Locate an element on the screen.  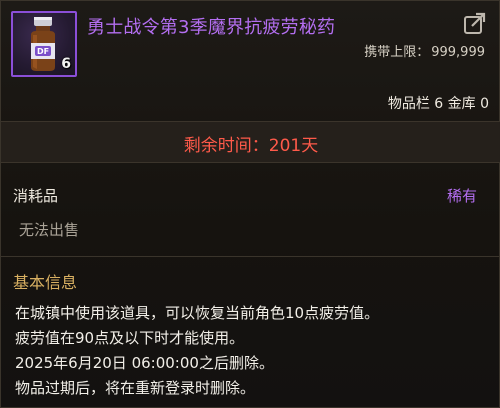
share-icon is located at coordinates (475, 23).